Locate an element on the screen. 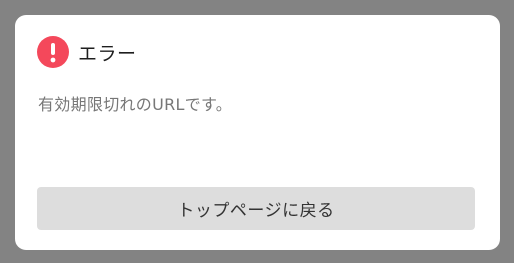 This screenshot has height=263, width=514. error-message: 有効期限切れのURLです。 is located at coordinates (135, 104).